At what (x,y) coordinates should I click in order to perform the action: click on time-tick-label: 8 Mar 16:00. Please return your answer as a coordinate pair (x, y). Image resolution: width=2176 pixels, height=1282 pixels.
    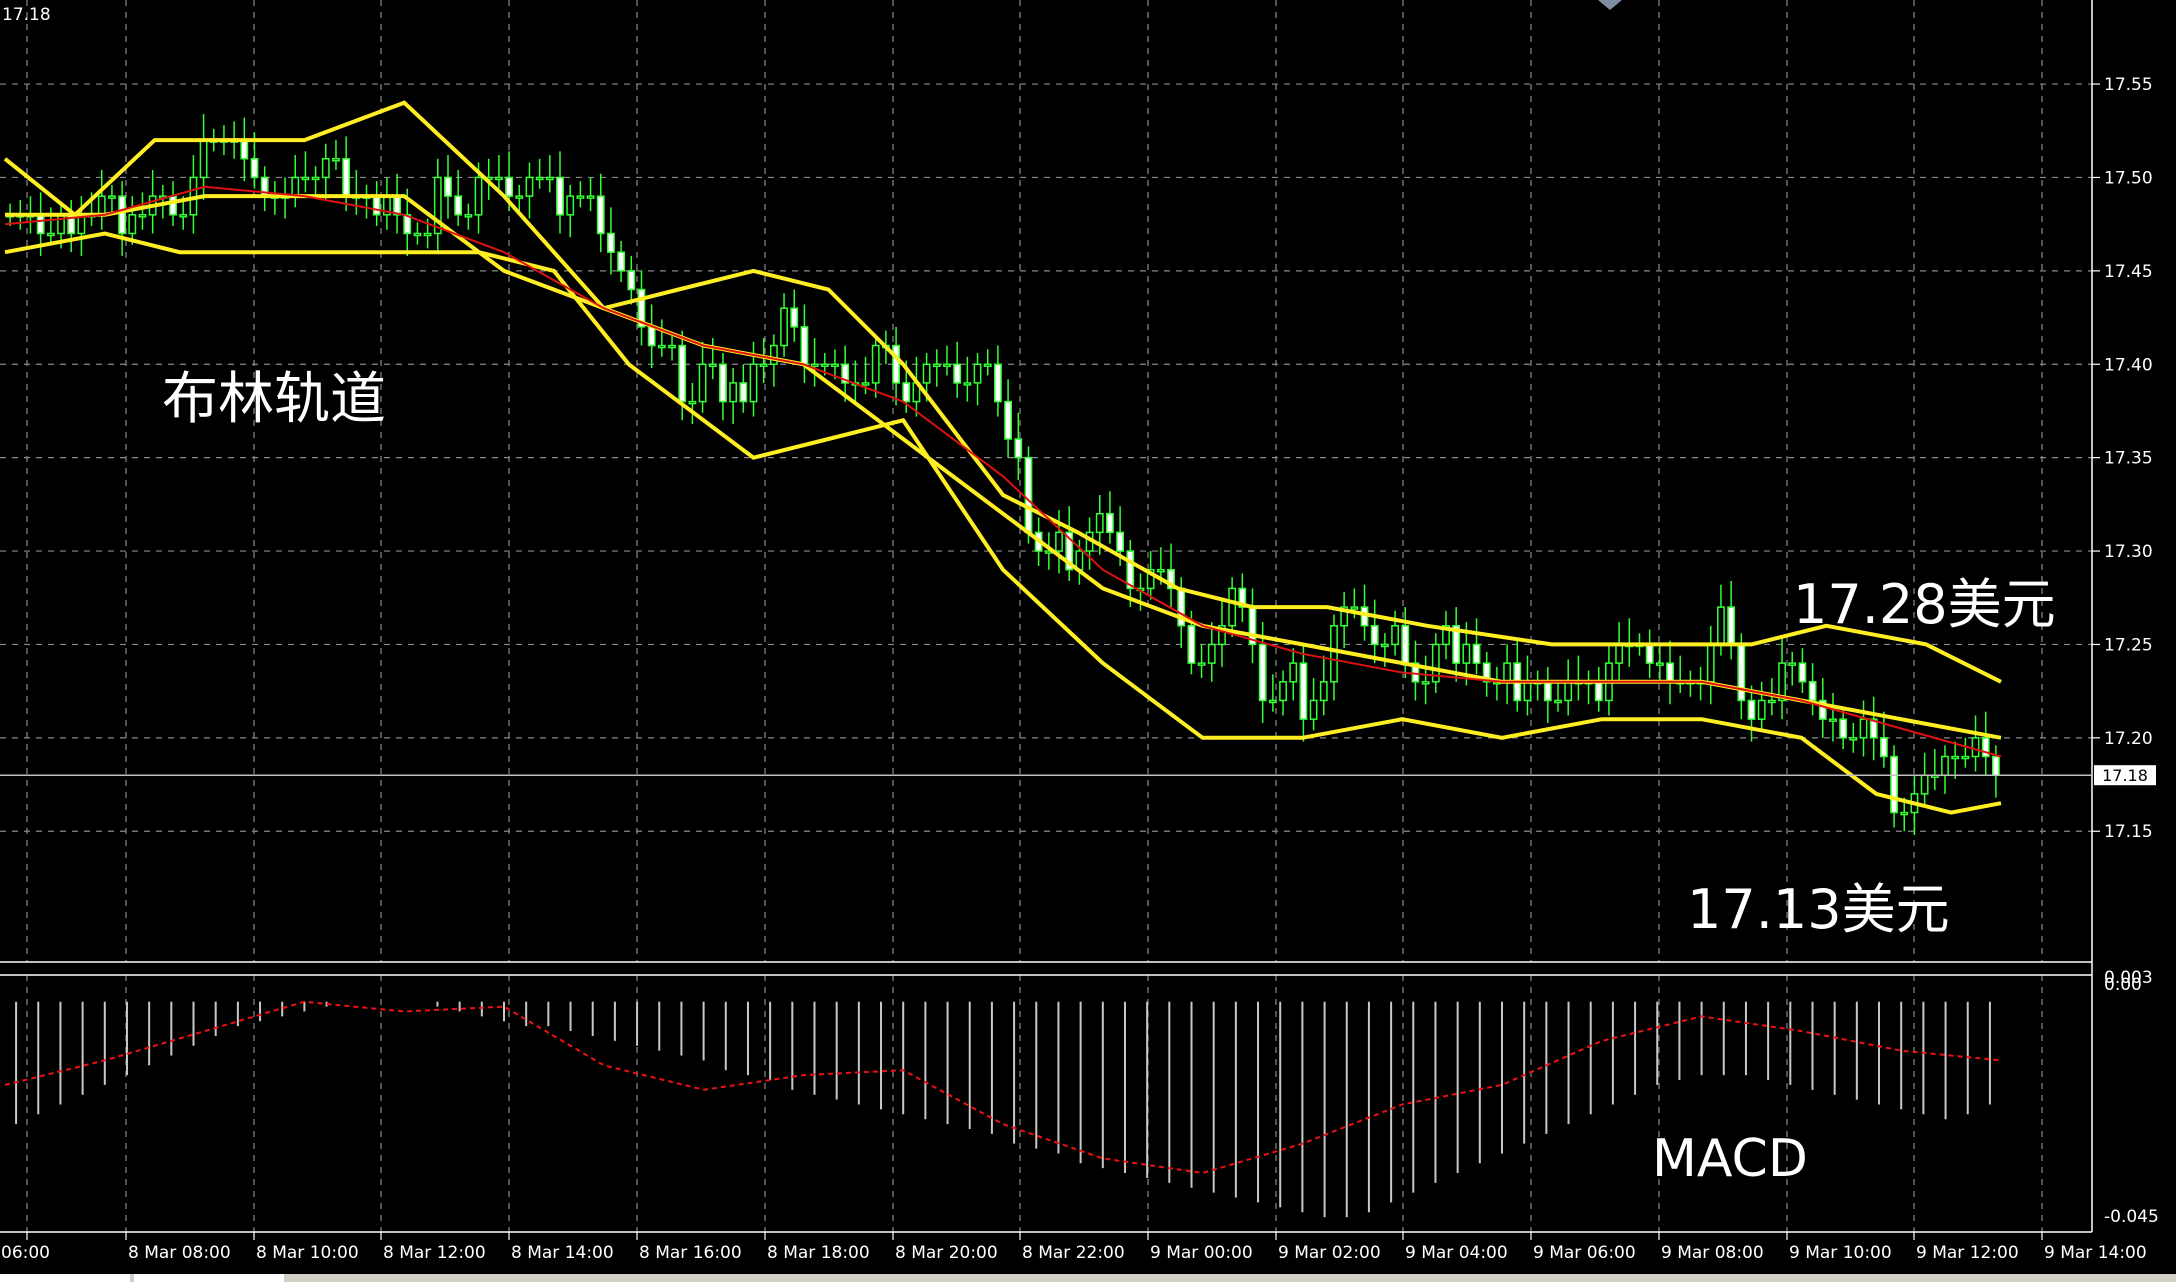
    Looking at the image, I should click on (690, 1253).